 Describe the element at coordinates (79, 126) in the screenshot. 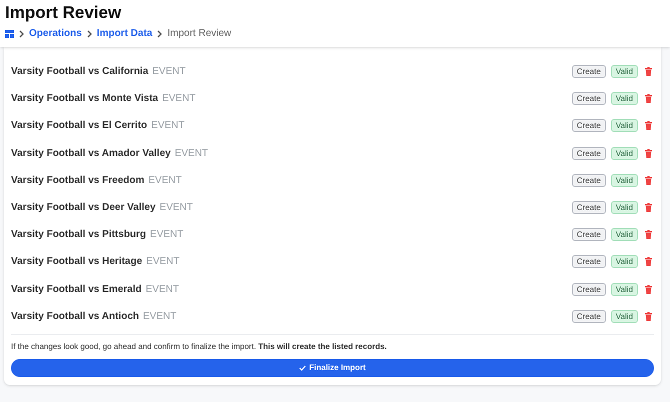

I see `record-name: Varsity Football vs El Cerrito` at that location.